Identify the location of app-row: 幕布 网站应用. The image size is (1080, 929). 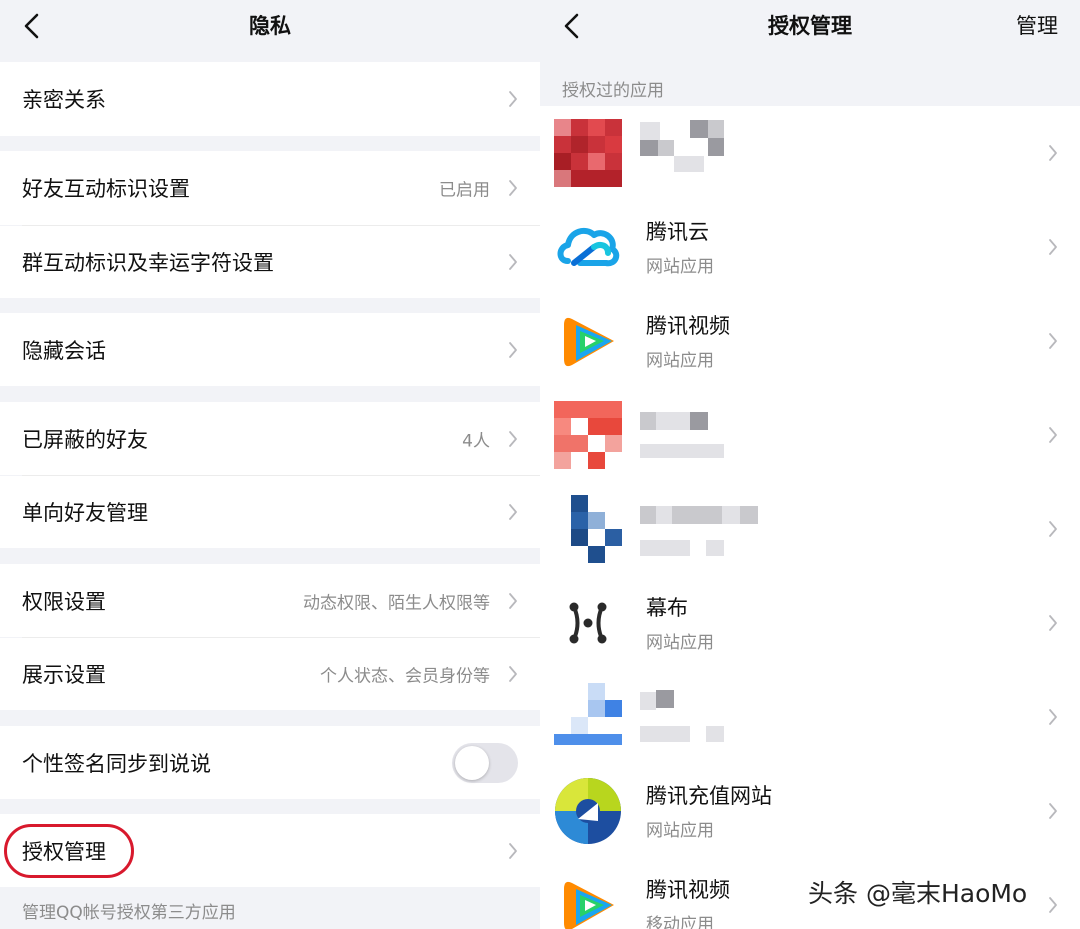
(810, 623).